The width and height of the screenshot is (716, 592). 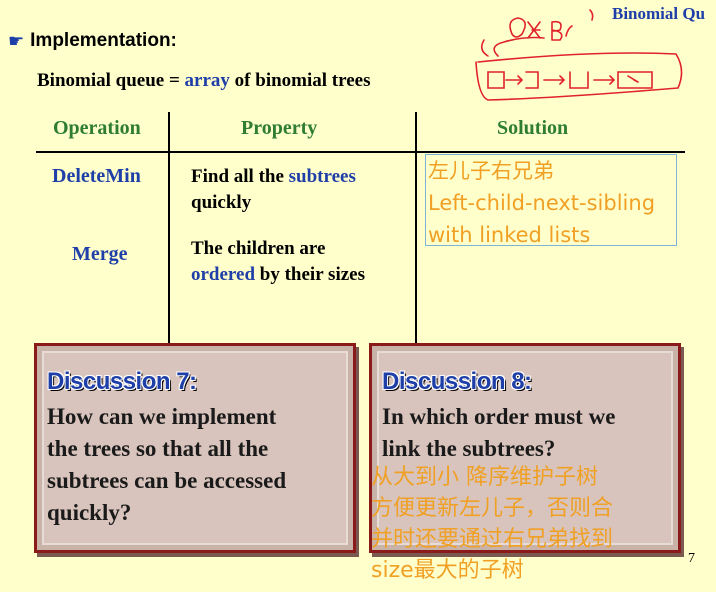 I want to click on pointing-hand-icon: ☛, so click(x=16, y=41).